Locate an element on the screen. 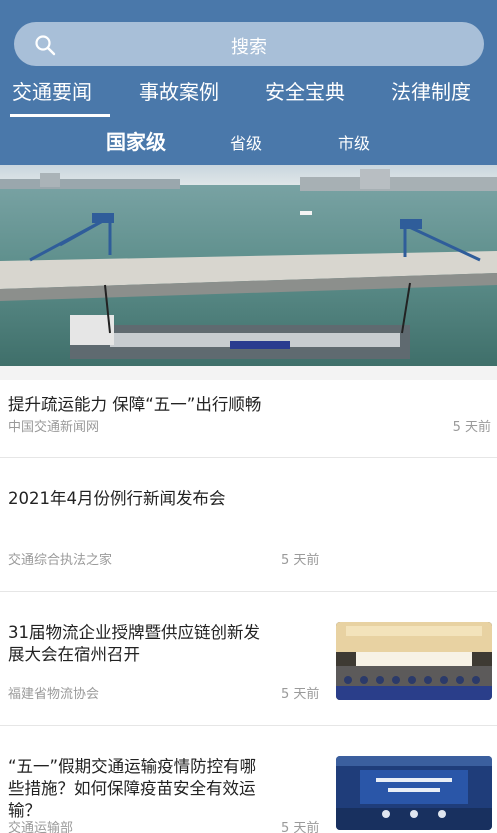 The width and height of the screenshot is (497, 833). news-title-line: 展大会在宿州召开 is located at coordinates (74, 654).